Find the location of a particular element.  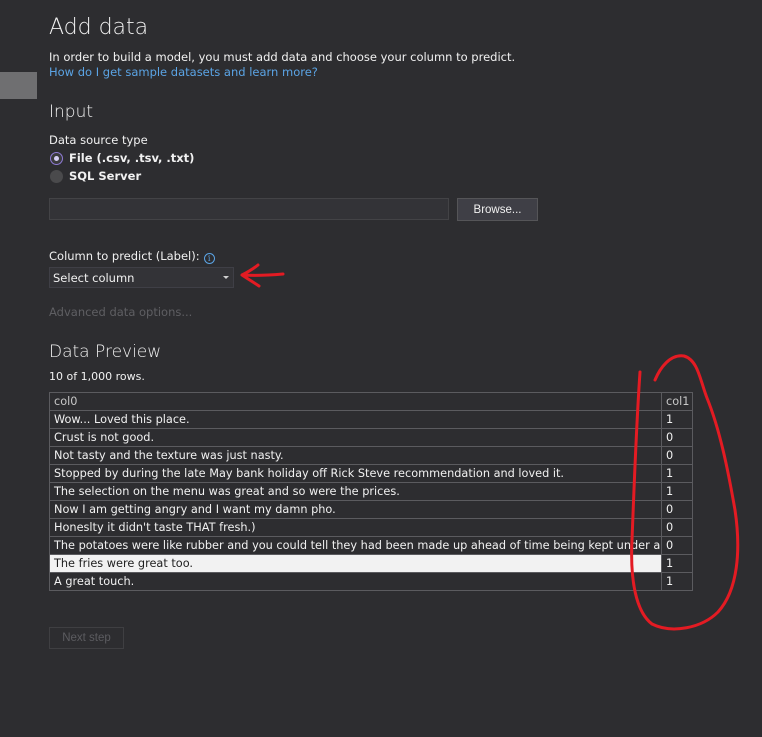

table-row: Crust is not good. 0 is located at coordinates (371, 437).